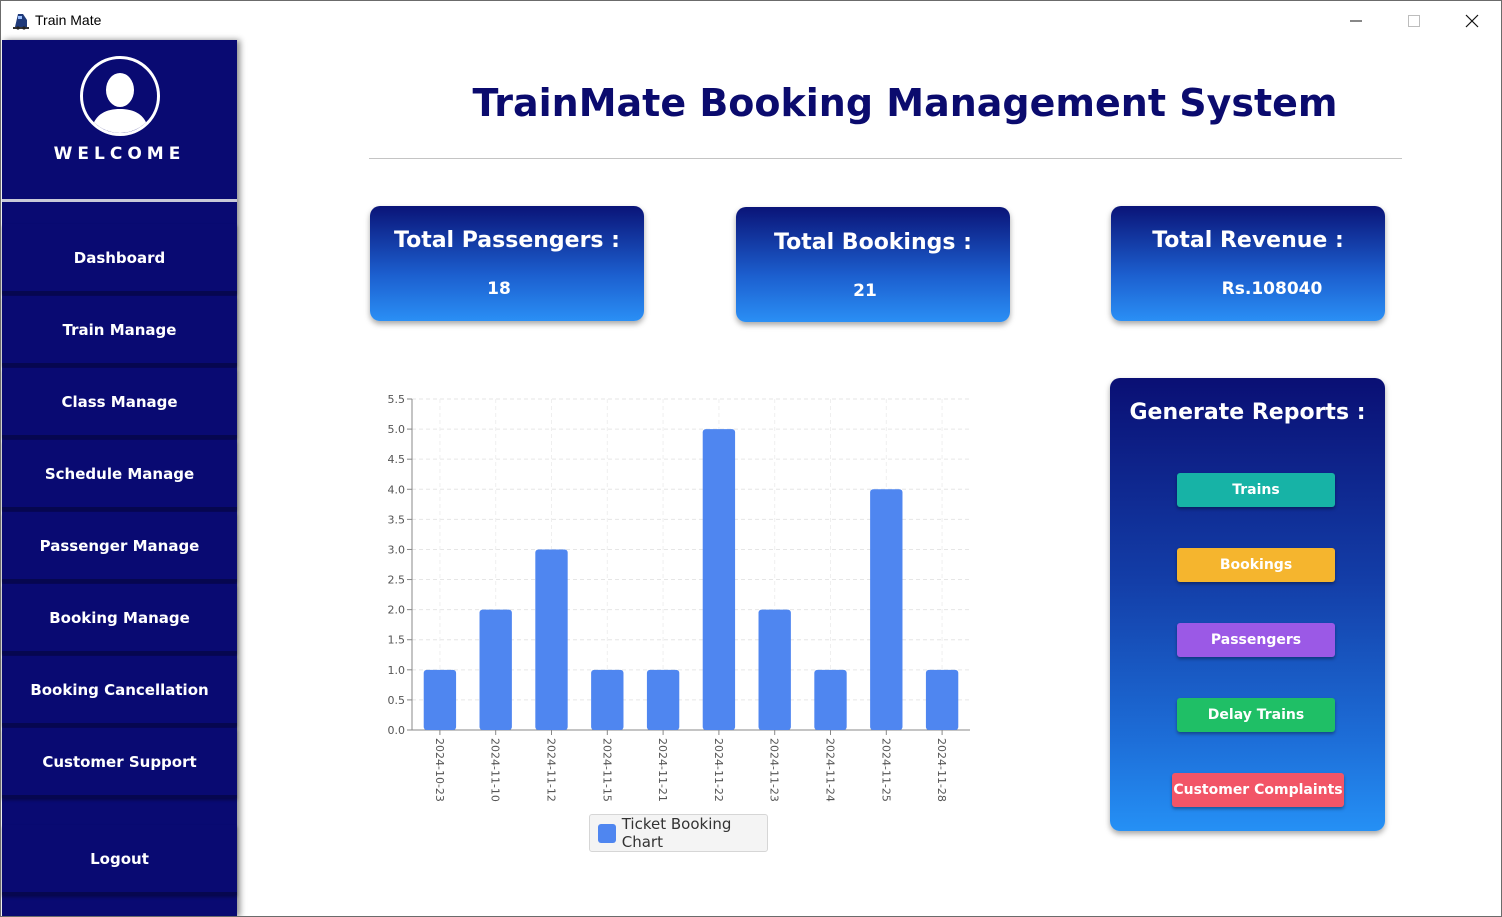  Describe the element at coordinates (1256, 715) in the screenshot. I see `delay-trains-report-button: Delay Trains` at that location.